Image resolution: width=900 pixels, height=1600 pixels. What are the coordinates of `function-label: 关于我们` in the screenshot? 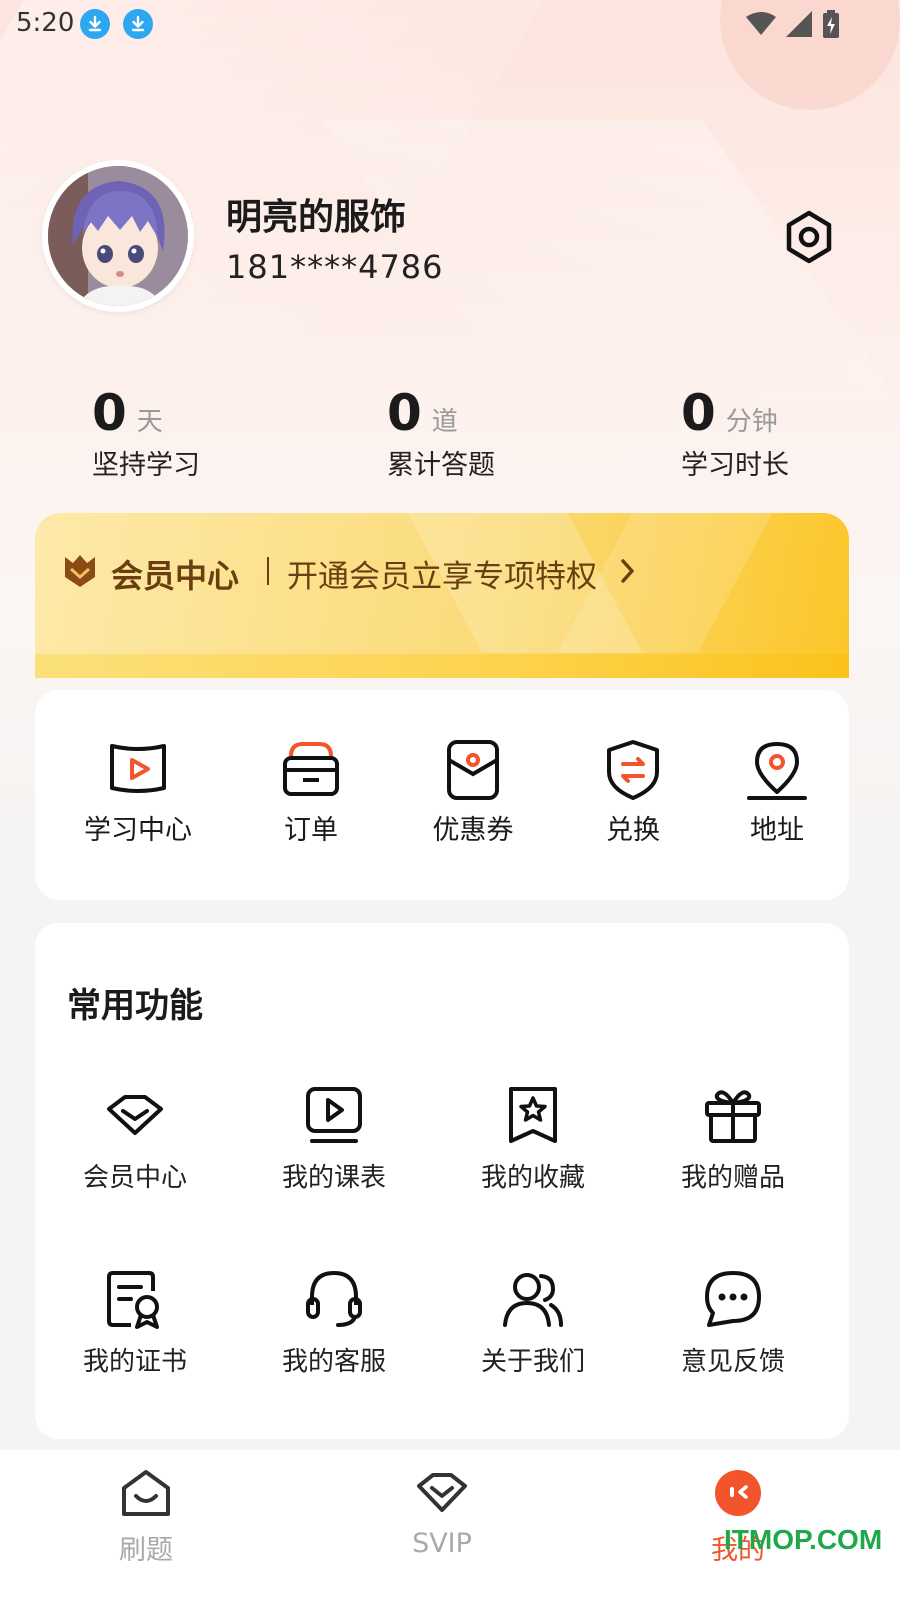 It's located at (532, 1362).